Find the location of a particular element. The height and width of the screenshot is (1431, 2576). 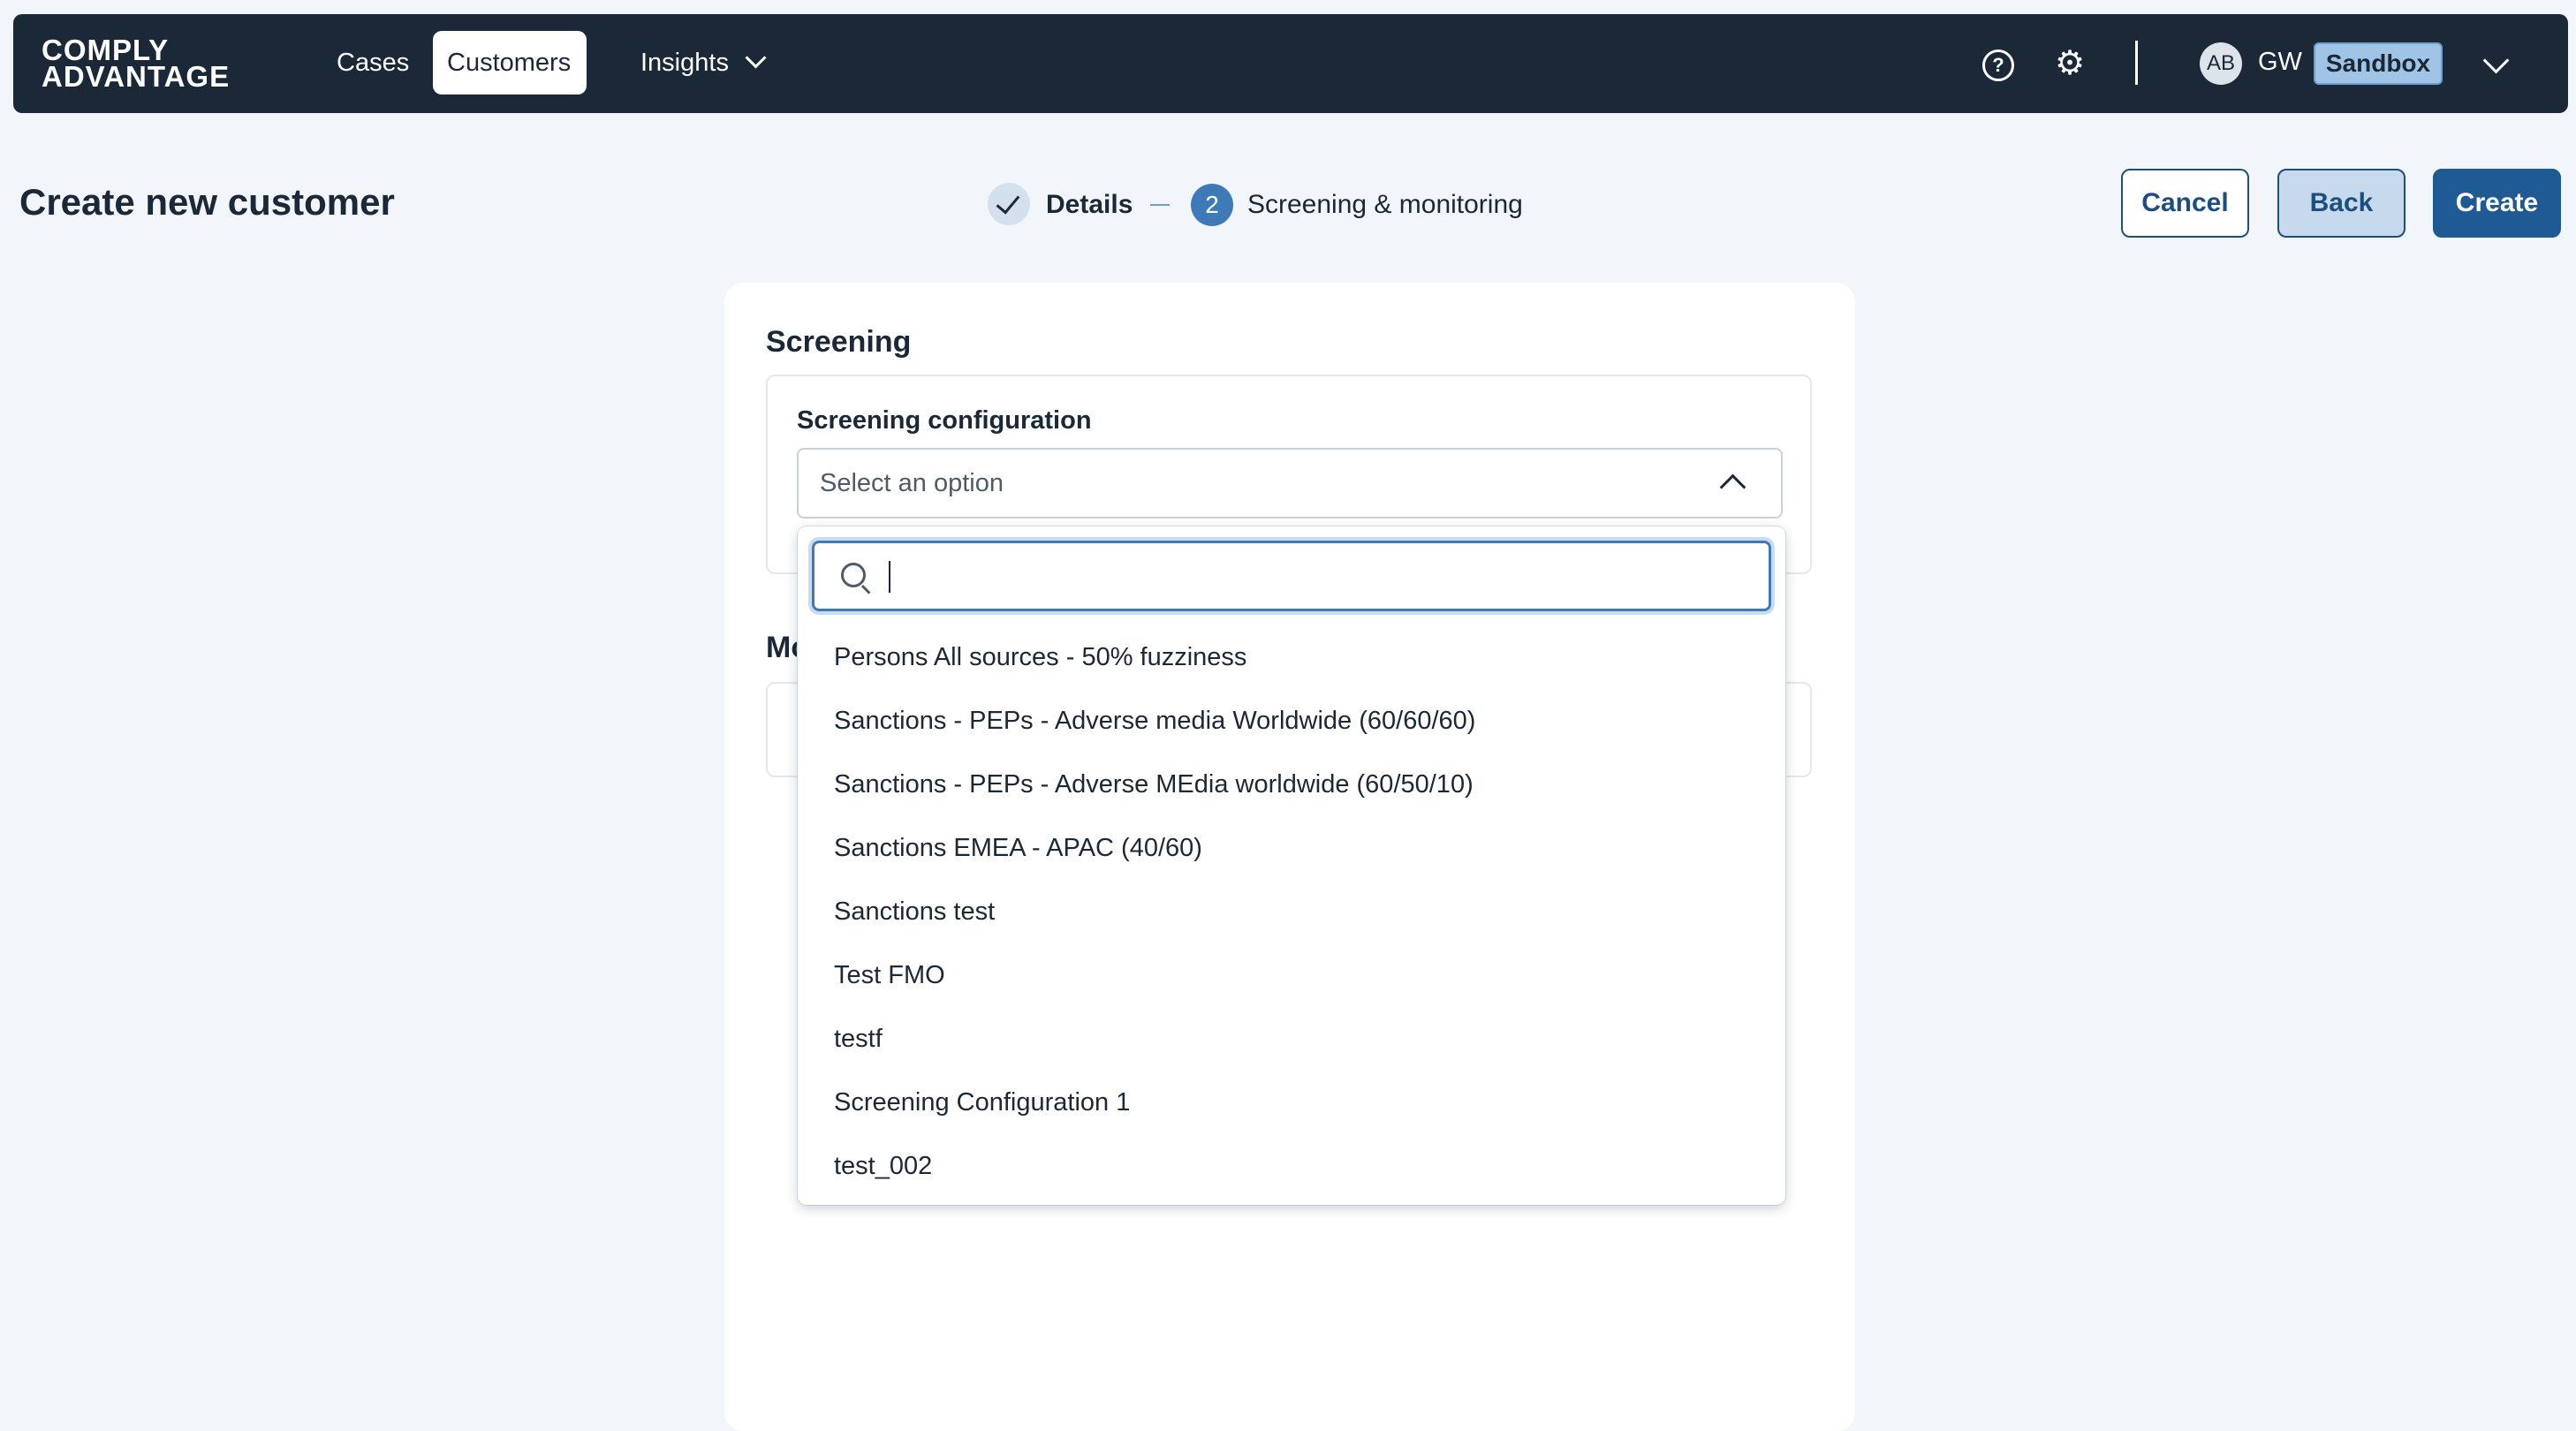

avatar: AB is located at coordinates (2221, 63).